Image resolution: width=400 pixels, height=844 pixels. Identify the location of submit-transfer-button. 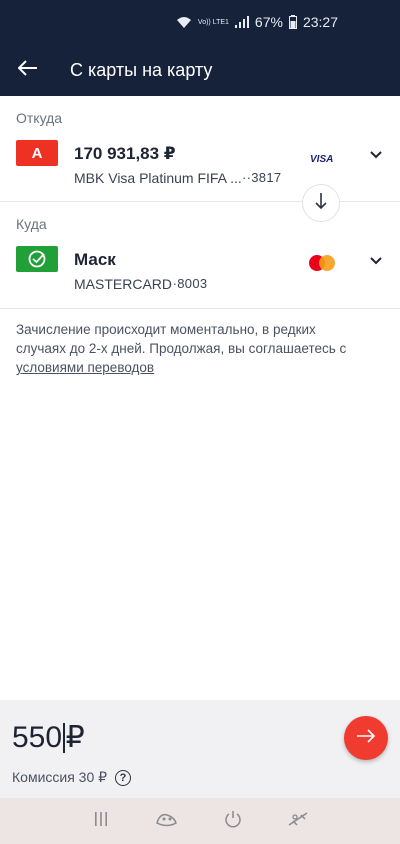
(366, 738).